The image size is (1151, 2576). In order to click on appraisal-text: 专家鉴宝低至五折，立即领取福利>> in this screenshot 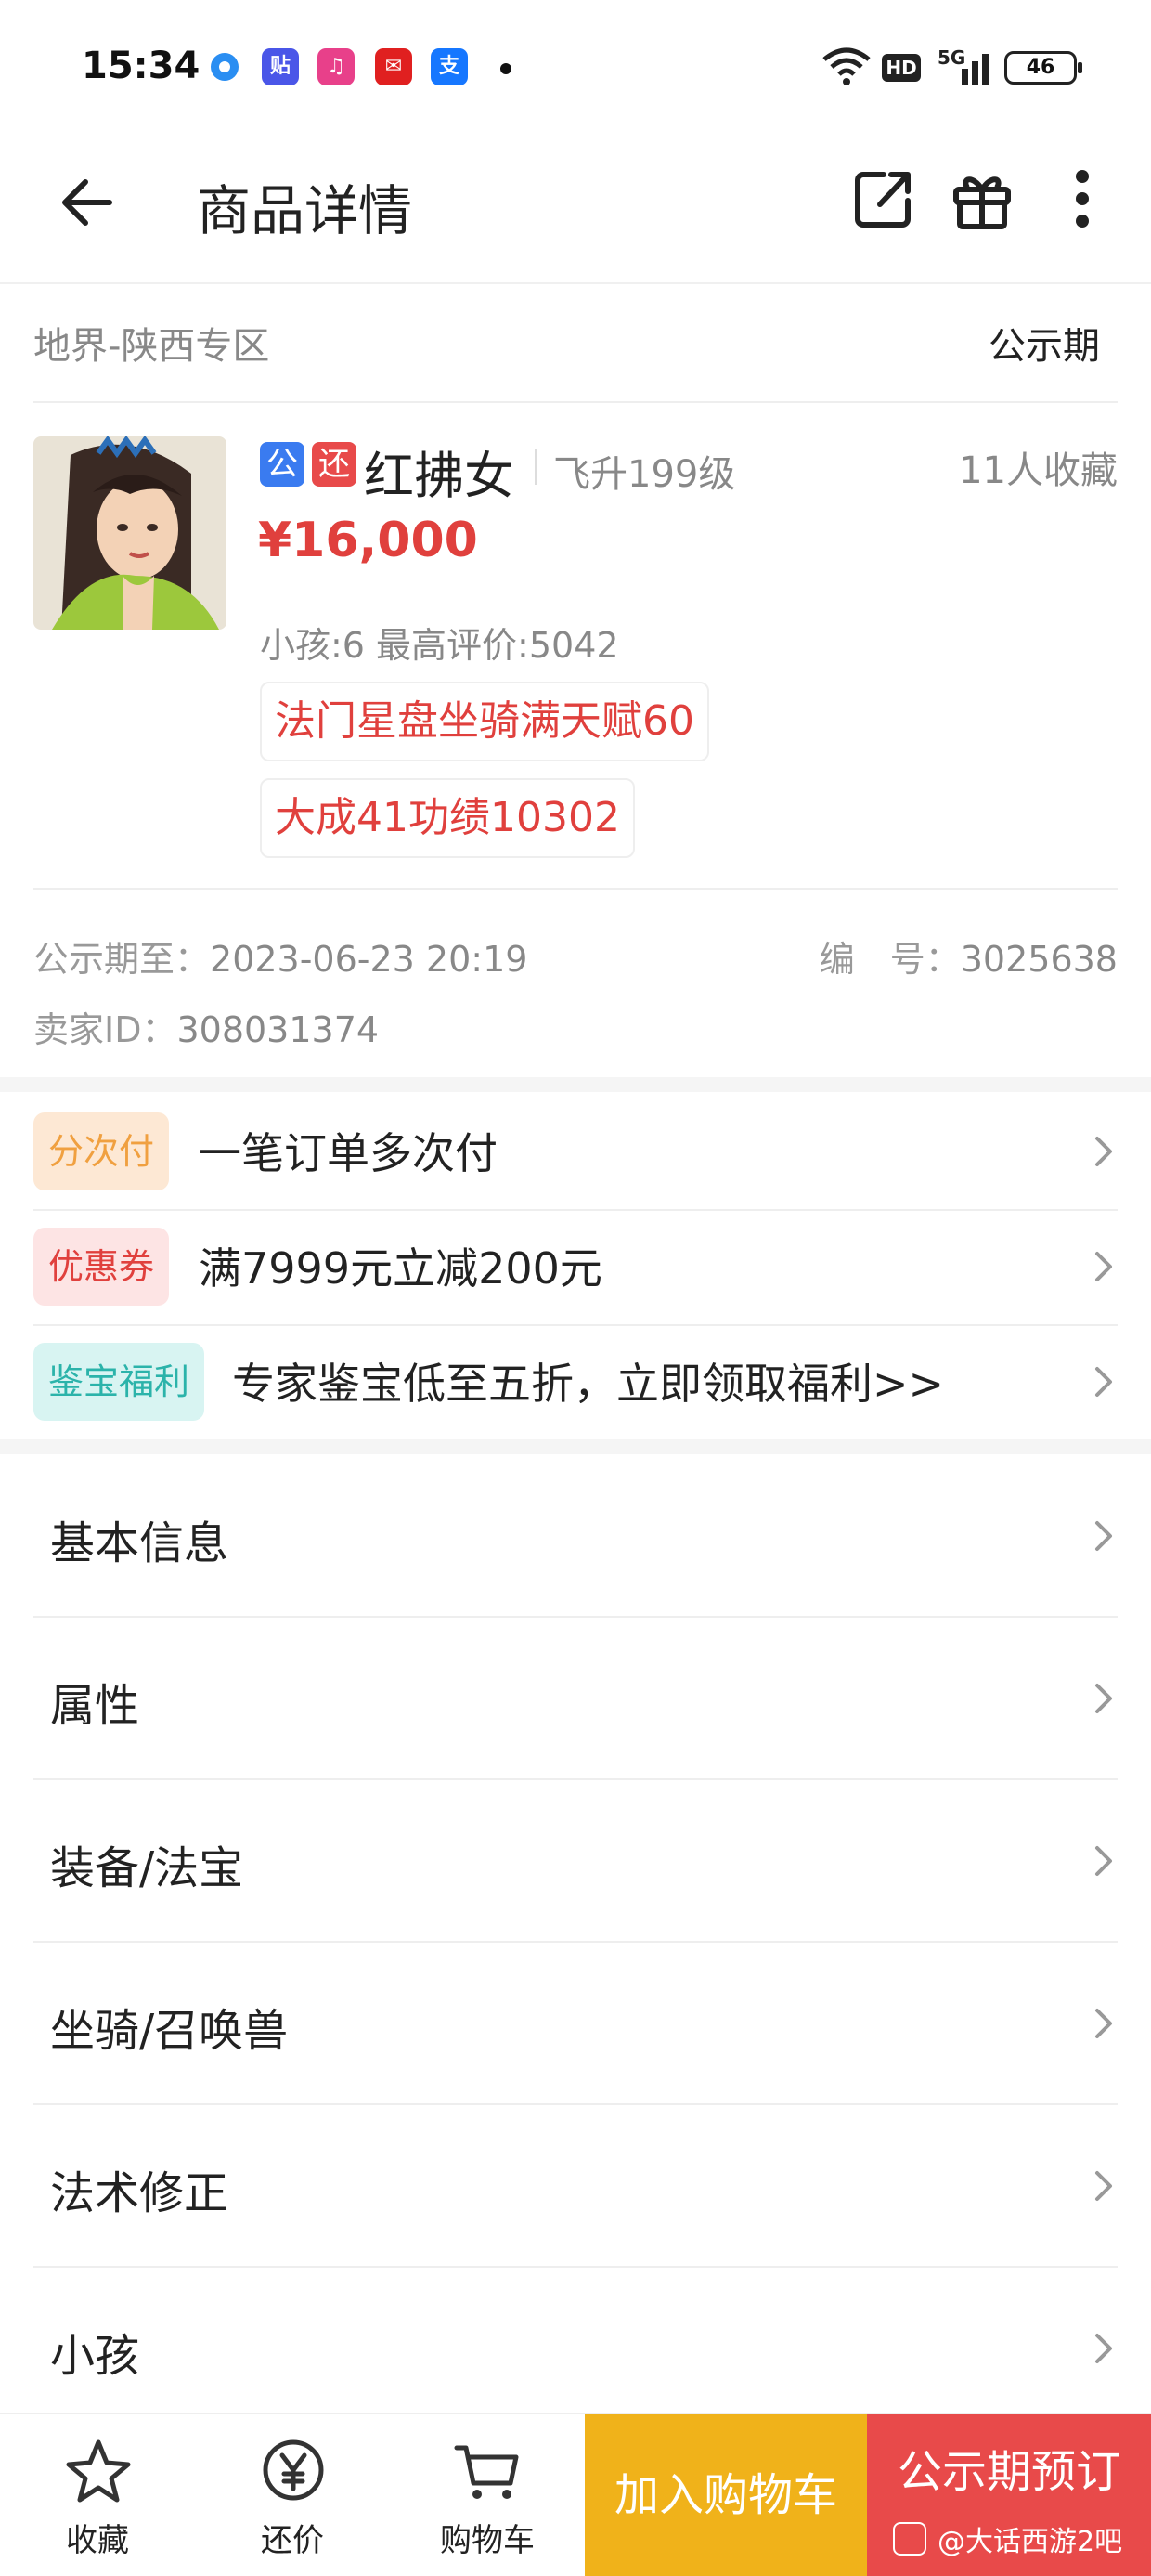, I will do `click(589, 1384)`.